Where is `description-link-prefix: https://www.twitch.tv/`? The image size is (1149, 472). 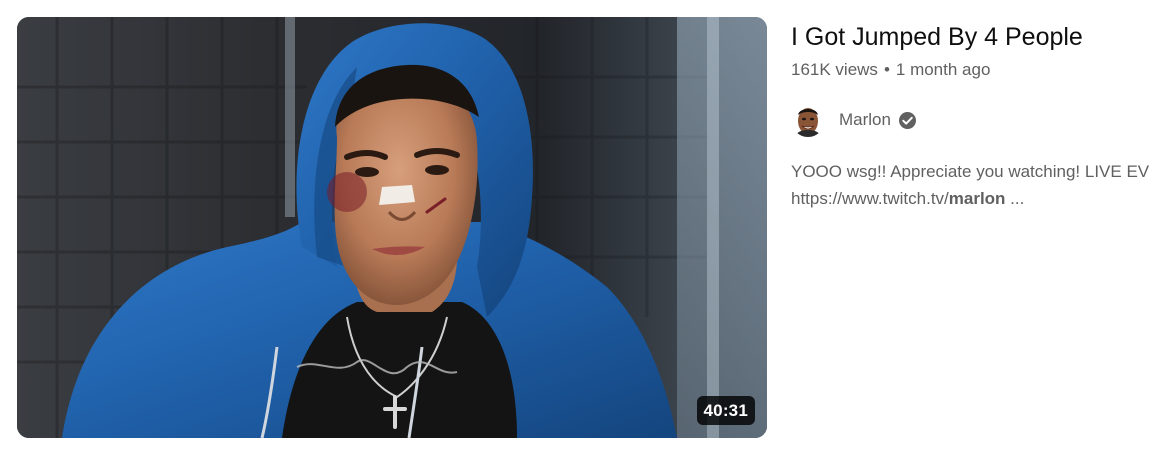
description-link-prefix: https://www.twitch.tv/ is located at coordinates (870, 198).